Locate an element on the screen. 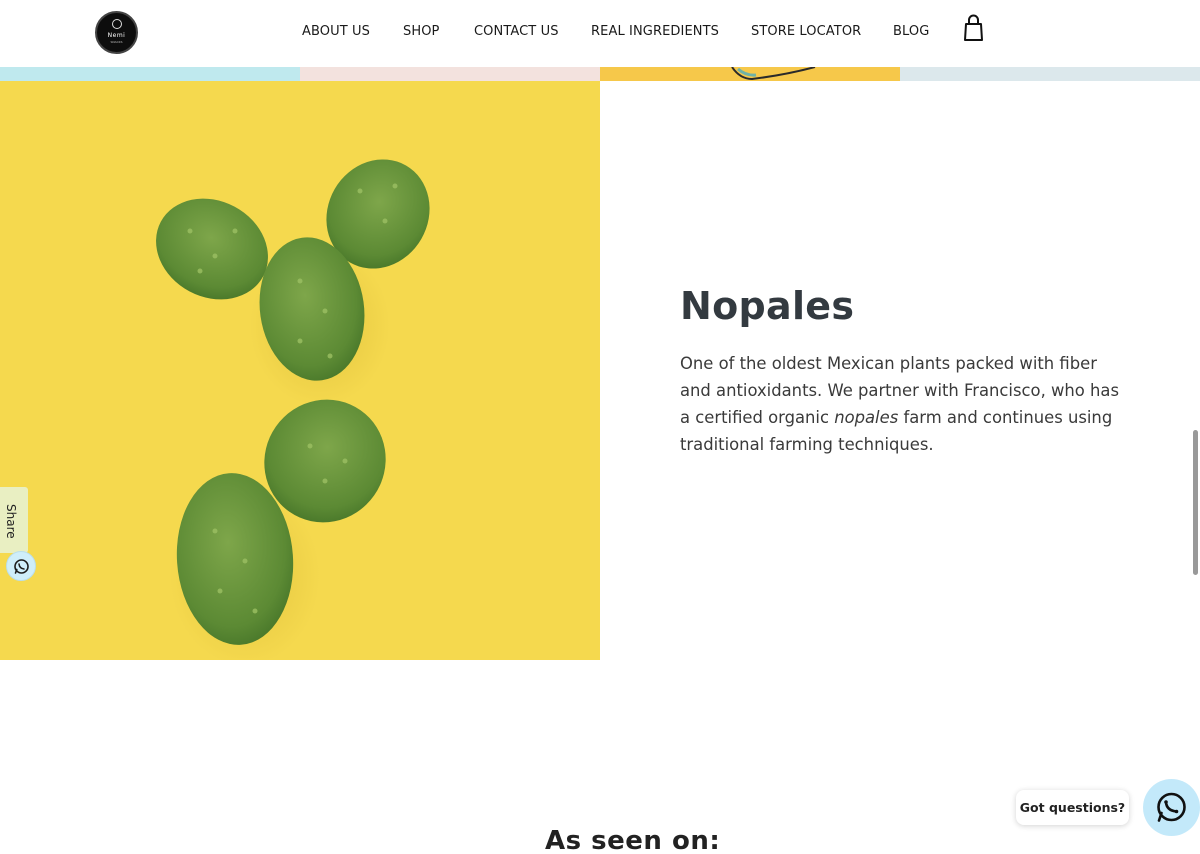 The width and height of the screenshot is (1200, 854). share-whatsapp-button is located at coordinates (21, 566).